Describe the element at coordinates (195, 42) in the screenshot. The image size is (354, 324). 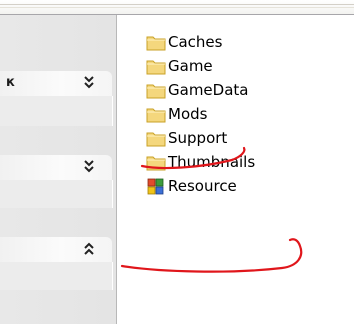
I see `folder-label: Caches` at that location.